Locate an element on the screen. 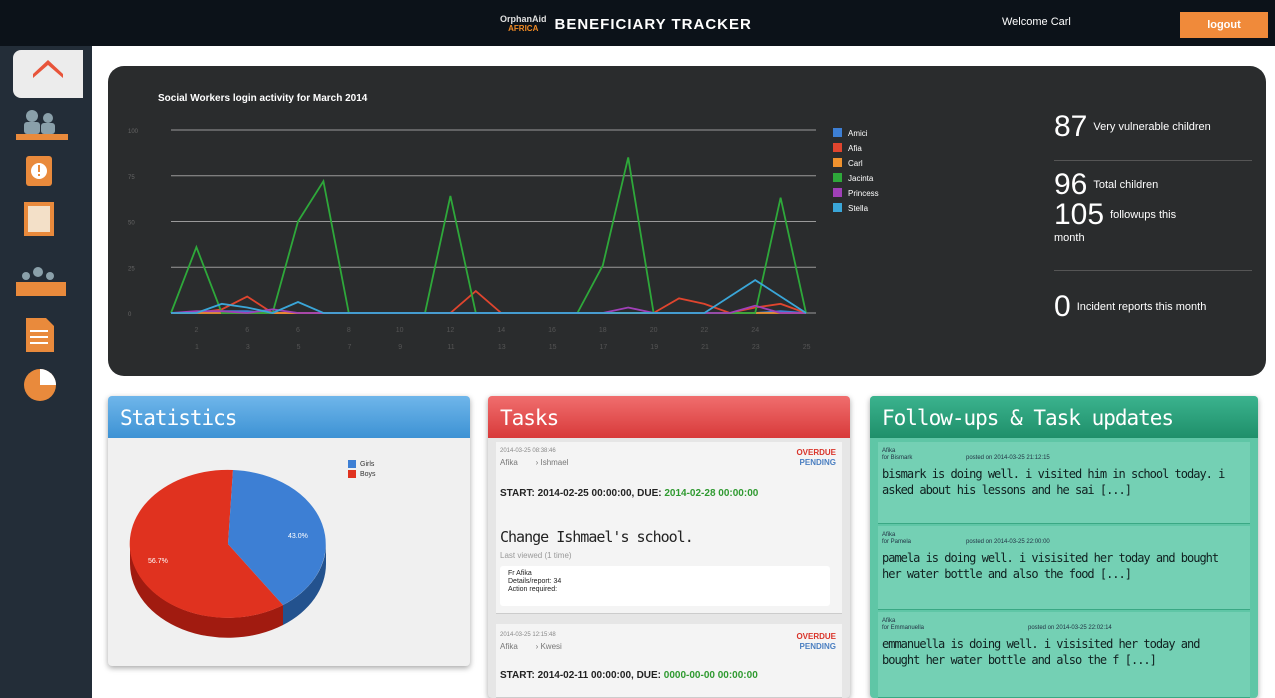 This screenshot has height=698, width=1275. stat-value: 96 is located at coordinates (1071, 184).